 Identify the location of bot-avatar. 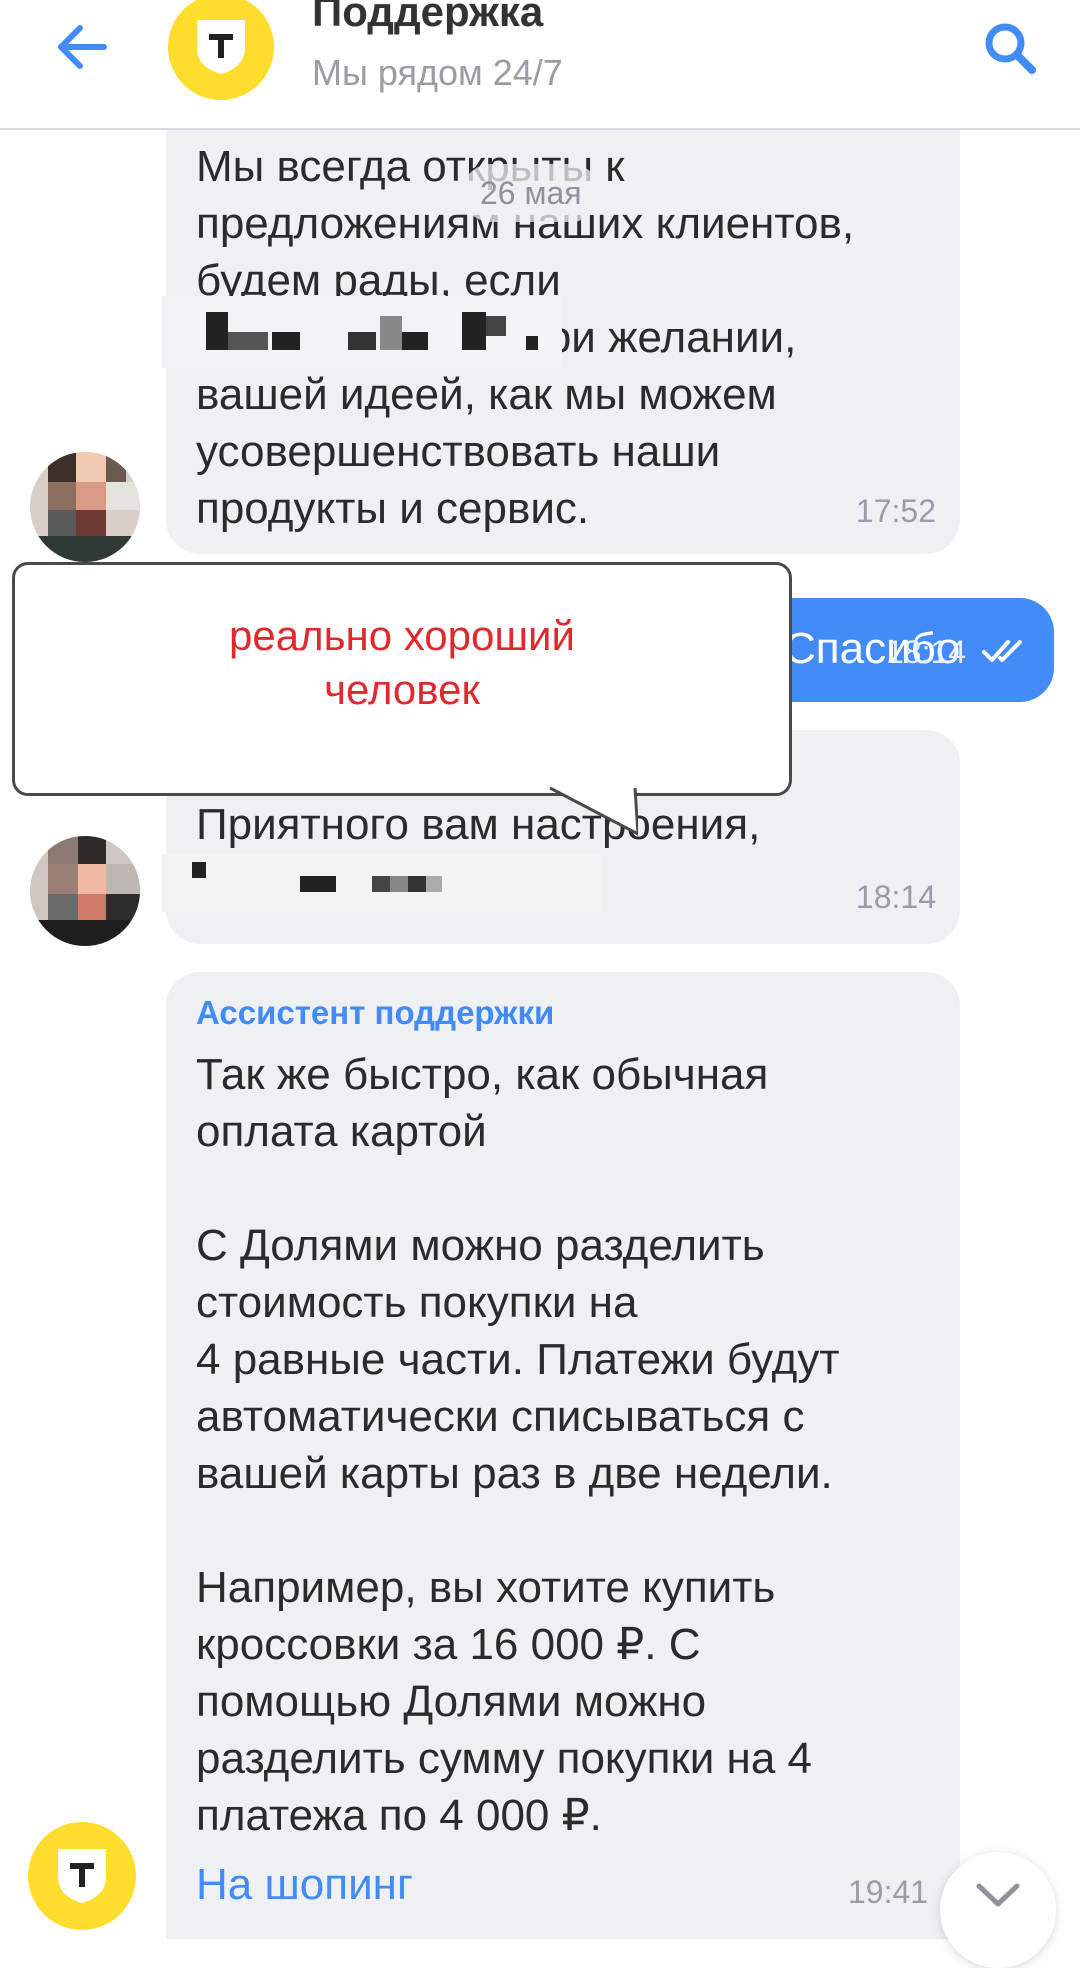
(82, 1876).